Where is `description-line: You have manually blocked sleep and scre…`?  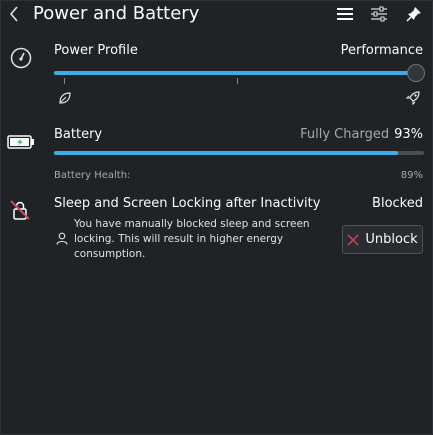
description-line: You have manually blocked sleep and scre… is located at coordinates (192, 224).